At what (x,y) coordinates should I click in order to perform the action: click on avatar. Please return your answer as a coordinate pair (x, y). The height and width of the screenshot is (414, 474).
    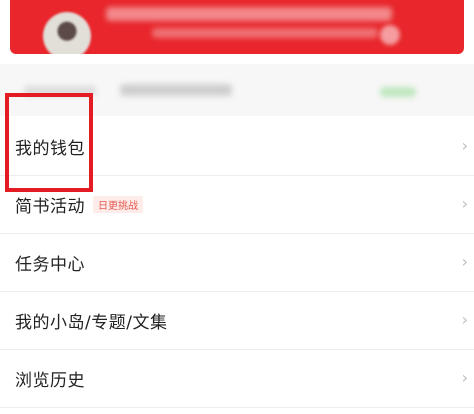
    Looking at the image, I should click on (67, 33).